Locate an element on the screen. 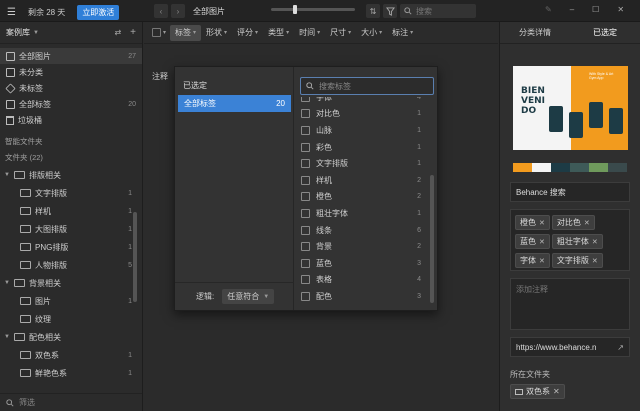 Image resolution: width=640 pixels, height=411 pixels. switch-library-icon: ⇄ is located at coordinates (117, 32).